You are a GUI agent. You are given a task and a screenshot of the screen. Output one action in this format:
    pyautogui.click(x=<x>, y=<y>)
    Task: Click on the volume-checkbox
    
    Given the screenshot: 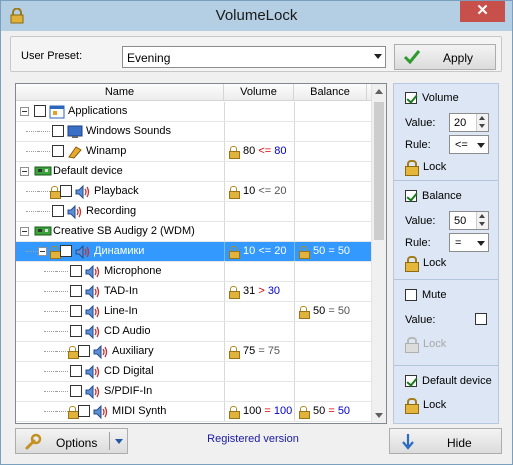 What is the action you would take?
    pyautogui.click(x=411, y=98)
    